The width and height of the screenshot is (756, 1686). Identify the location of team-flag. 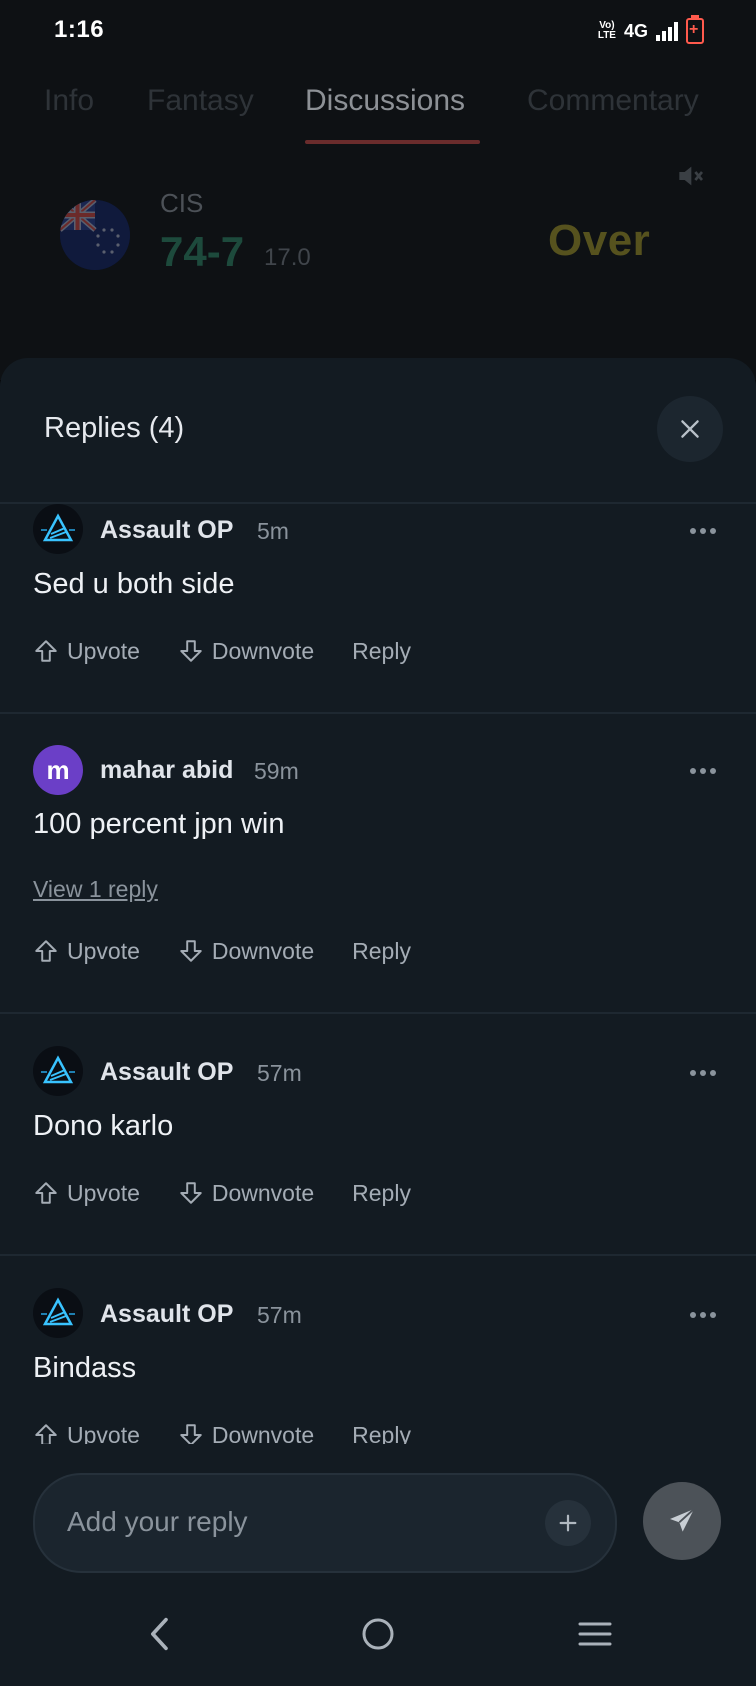
(95, 235).